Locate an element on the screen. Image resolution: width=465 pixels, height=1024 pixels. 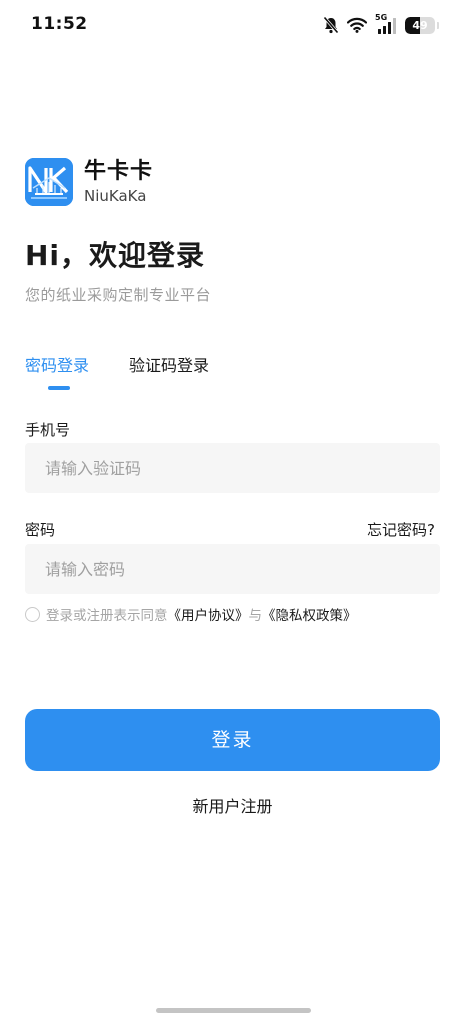
status-icons: 5G 49 is located at coordinates (381, 24).